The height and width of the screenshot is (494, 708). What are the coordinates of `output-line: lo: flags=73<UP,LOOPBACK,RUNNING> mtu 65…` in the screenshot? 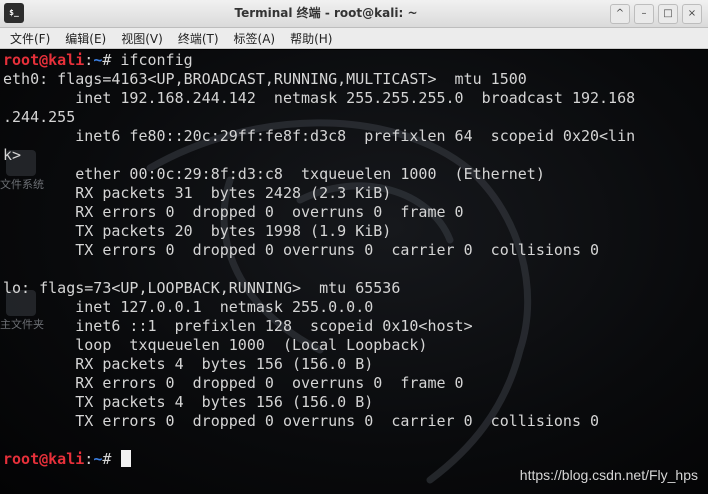 It's located at (202, 288).